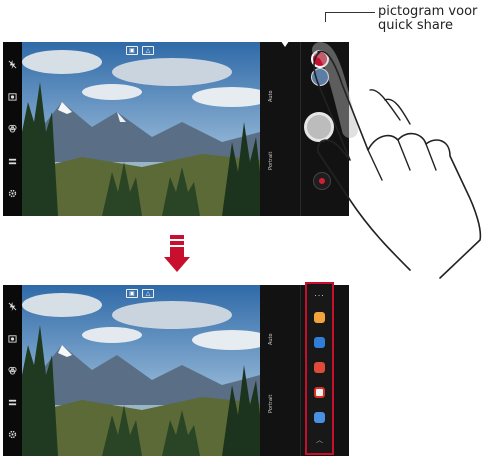 This screenshot has height=457, width=488. I want to click on callout-line-vertical, so click(325, 17).